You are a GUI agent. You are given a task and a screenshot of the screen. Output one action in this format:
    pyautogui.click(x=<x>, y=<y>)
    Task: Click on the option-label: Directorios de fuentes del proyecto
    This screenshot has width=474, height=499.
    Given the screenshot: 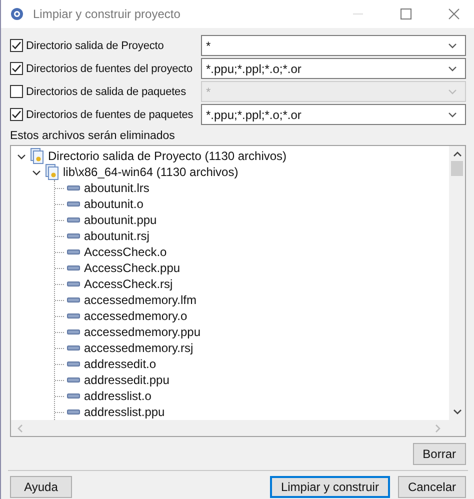 What is the action you would take?
    pyautogui.click(x=109, y=68)
    